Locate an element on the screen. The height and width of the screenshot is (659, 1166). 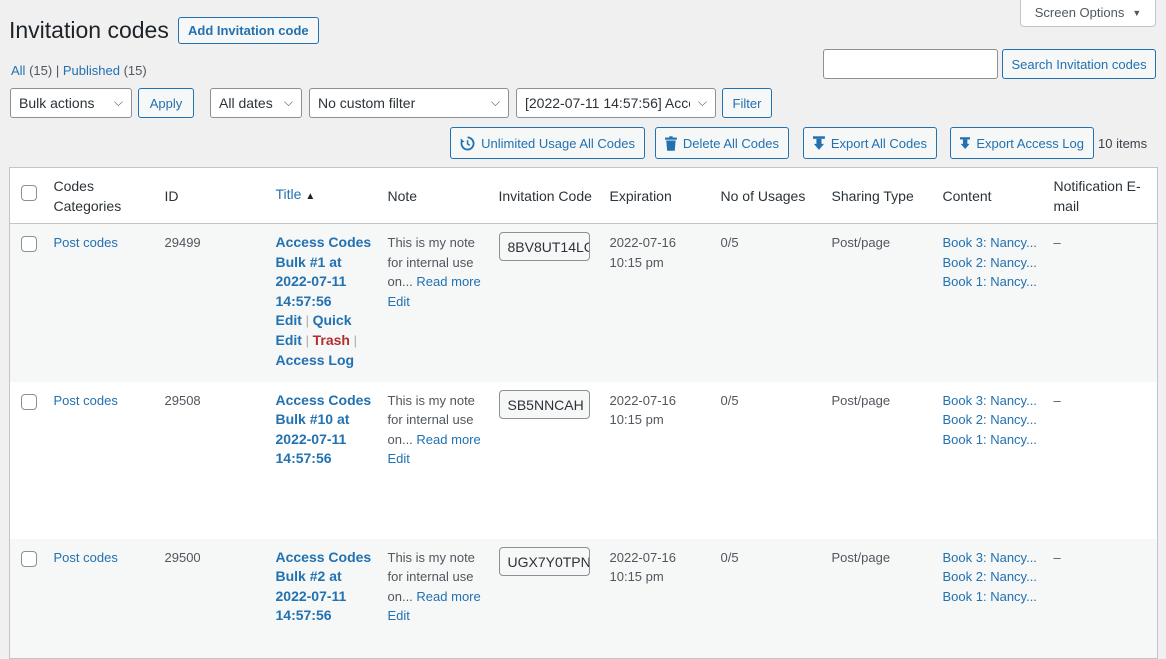
items-count: 10 items is located at coordinates (1123, 143).